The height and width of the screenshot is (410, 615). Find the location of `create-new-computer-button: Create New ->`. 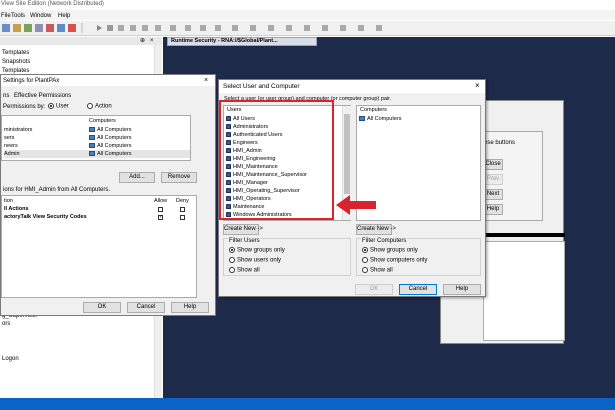

create-new-computer-button: Create New -> is located at coordinates (376, 229).